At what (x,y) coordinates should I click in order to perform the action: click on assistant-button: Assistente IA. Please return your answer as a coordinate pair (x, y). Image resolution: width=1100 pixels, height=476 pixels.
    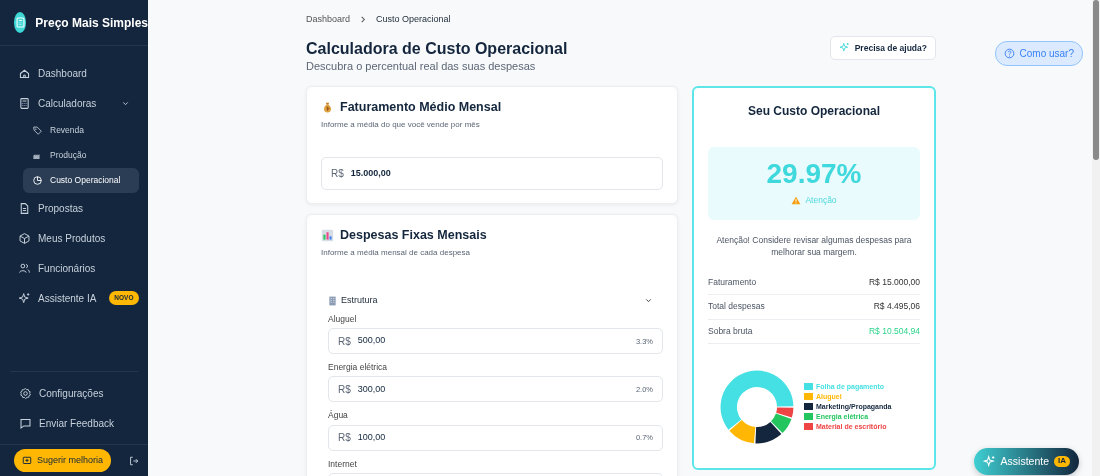
    Looking at the image, I should click on (1026, 461).